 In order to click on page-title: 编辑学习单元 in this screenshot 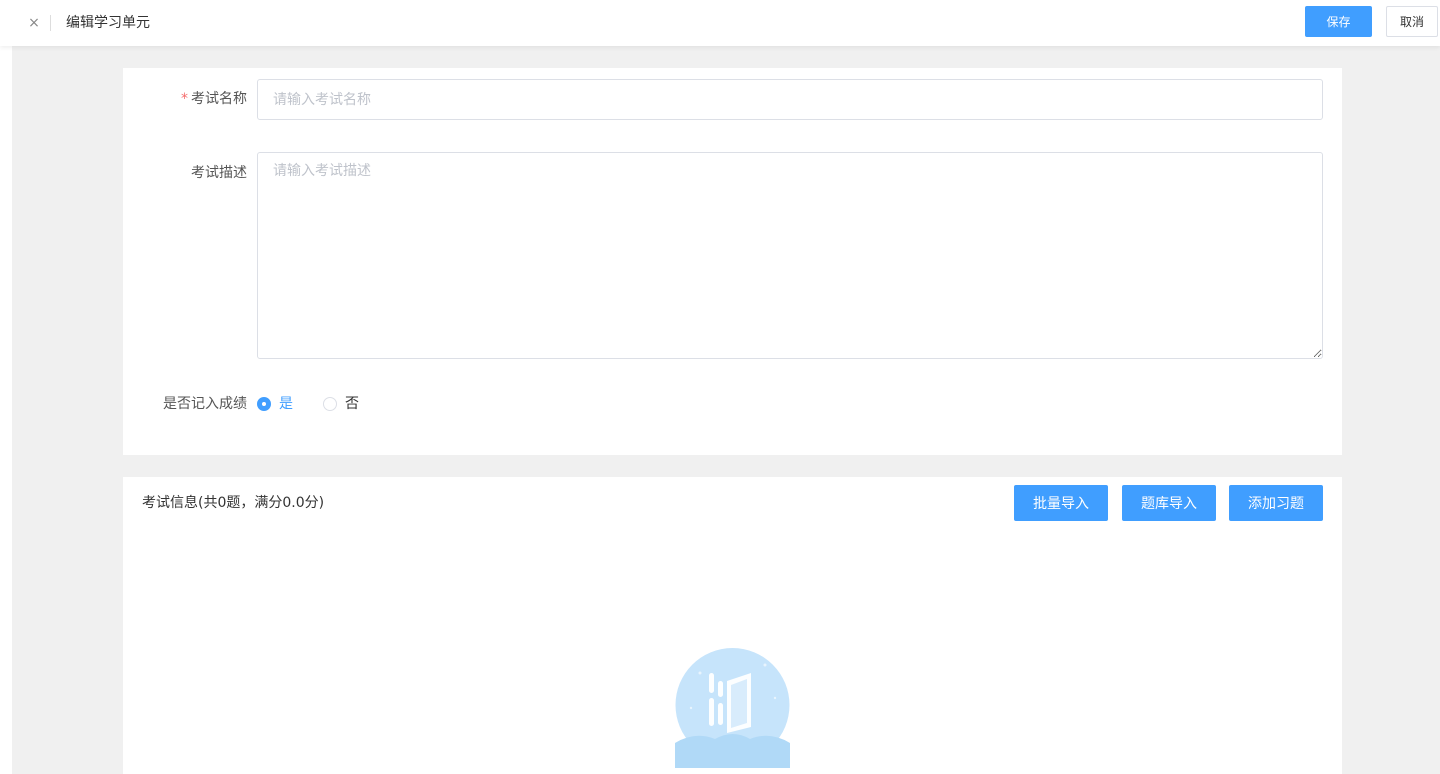, I will do `click(108, 23)`.